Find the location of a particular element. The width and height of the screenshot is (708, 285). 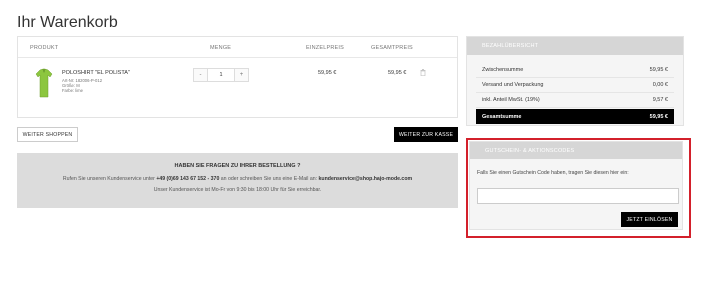

line-total-price: 59,95 € is located at coordinates (397, 73).